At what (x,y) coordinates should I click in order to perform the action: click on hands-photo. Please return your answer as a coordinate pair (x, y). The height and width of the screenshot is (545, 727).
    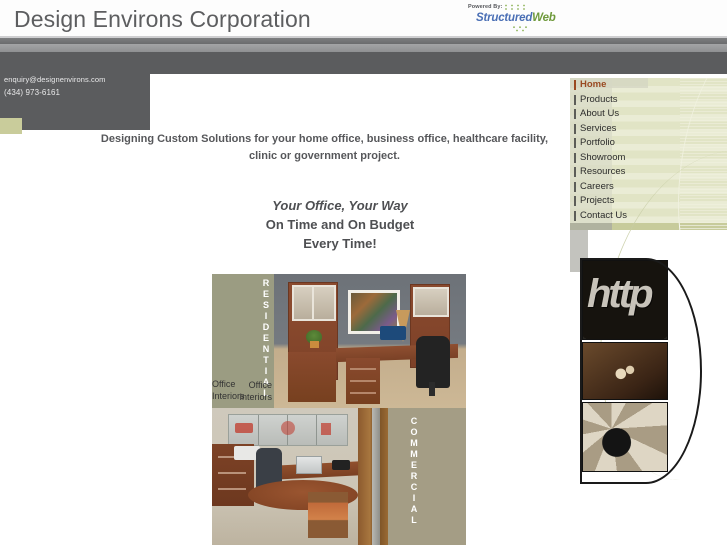
    Looking at the image, I should click on (625, 371).